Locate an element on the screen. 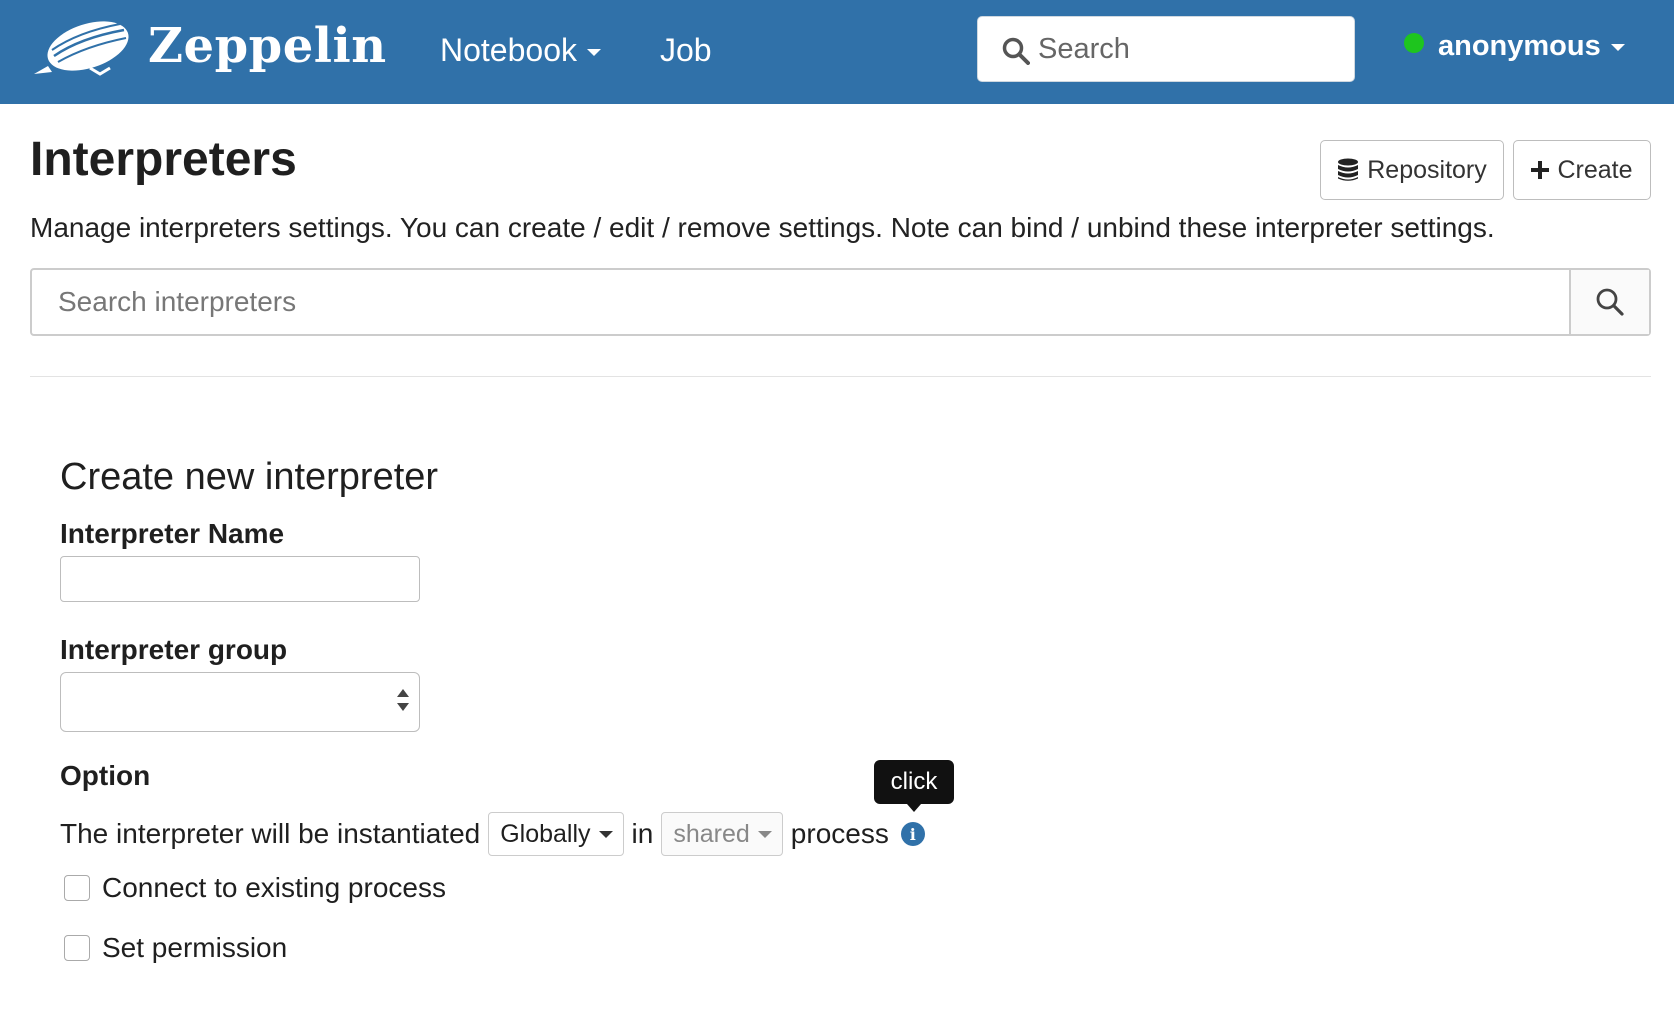 Image resolution: width=1674 pixels, height=1010 pixels. scope-dropdown: Globally is located at coordinates (556, 834).